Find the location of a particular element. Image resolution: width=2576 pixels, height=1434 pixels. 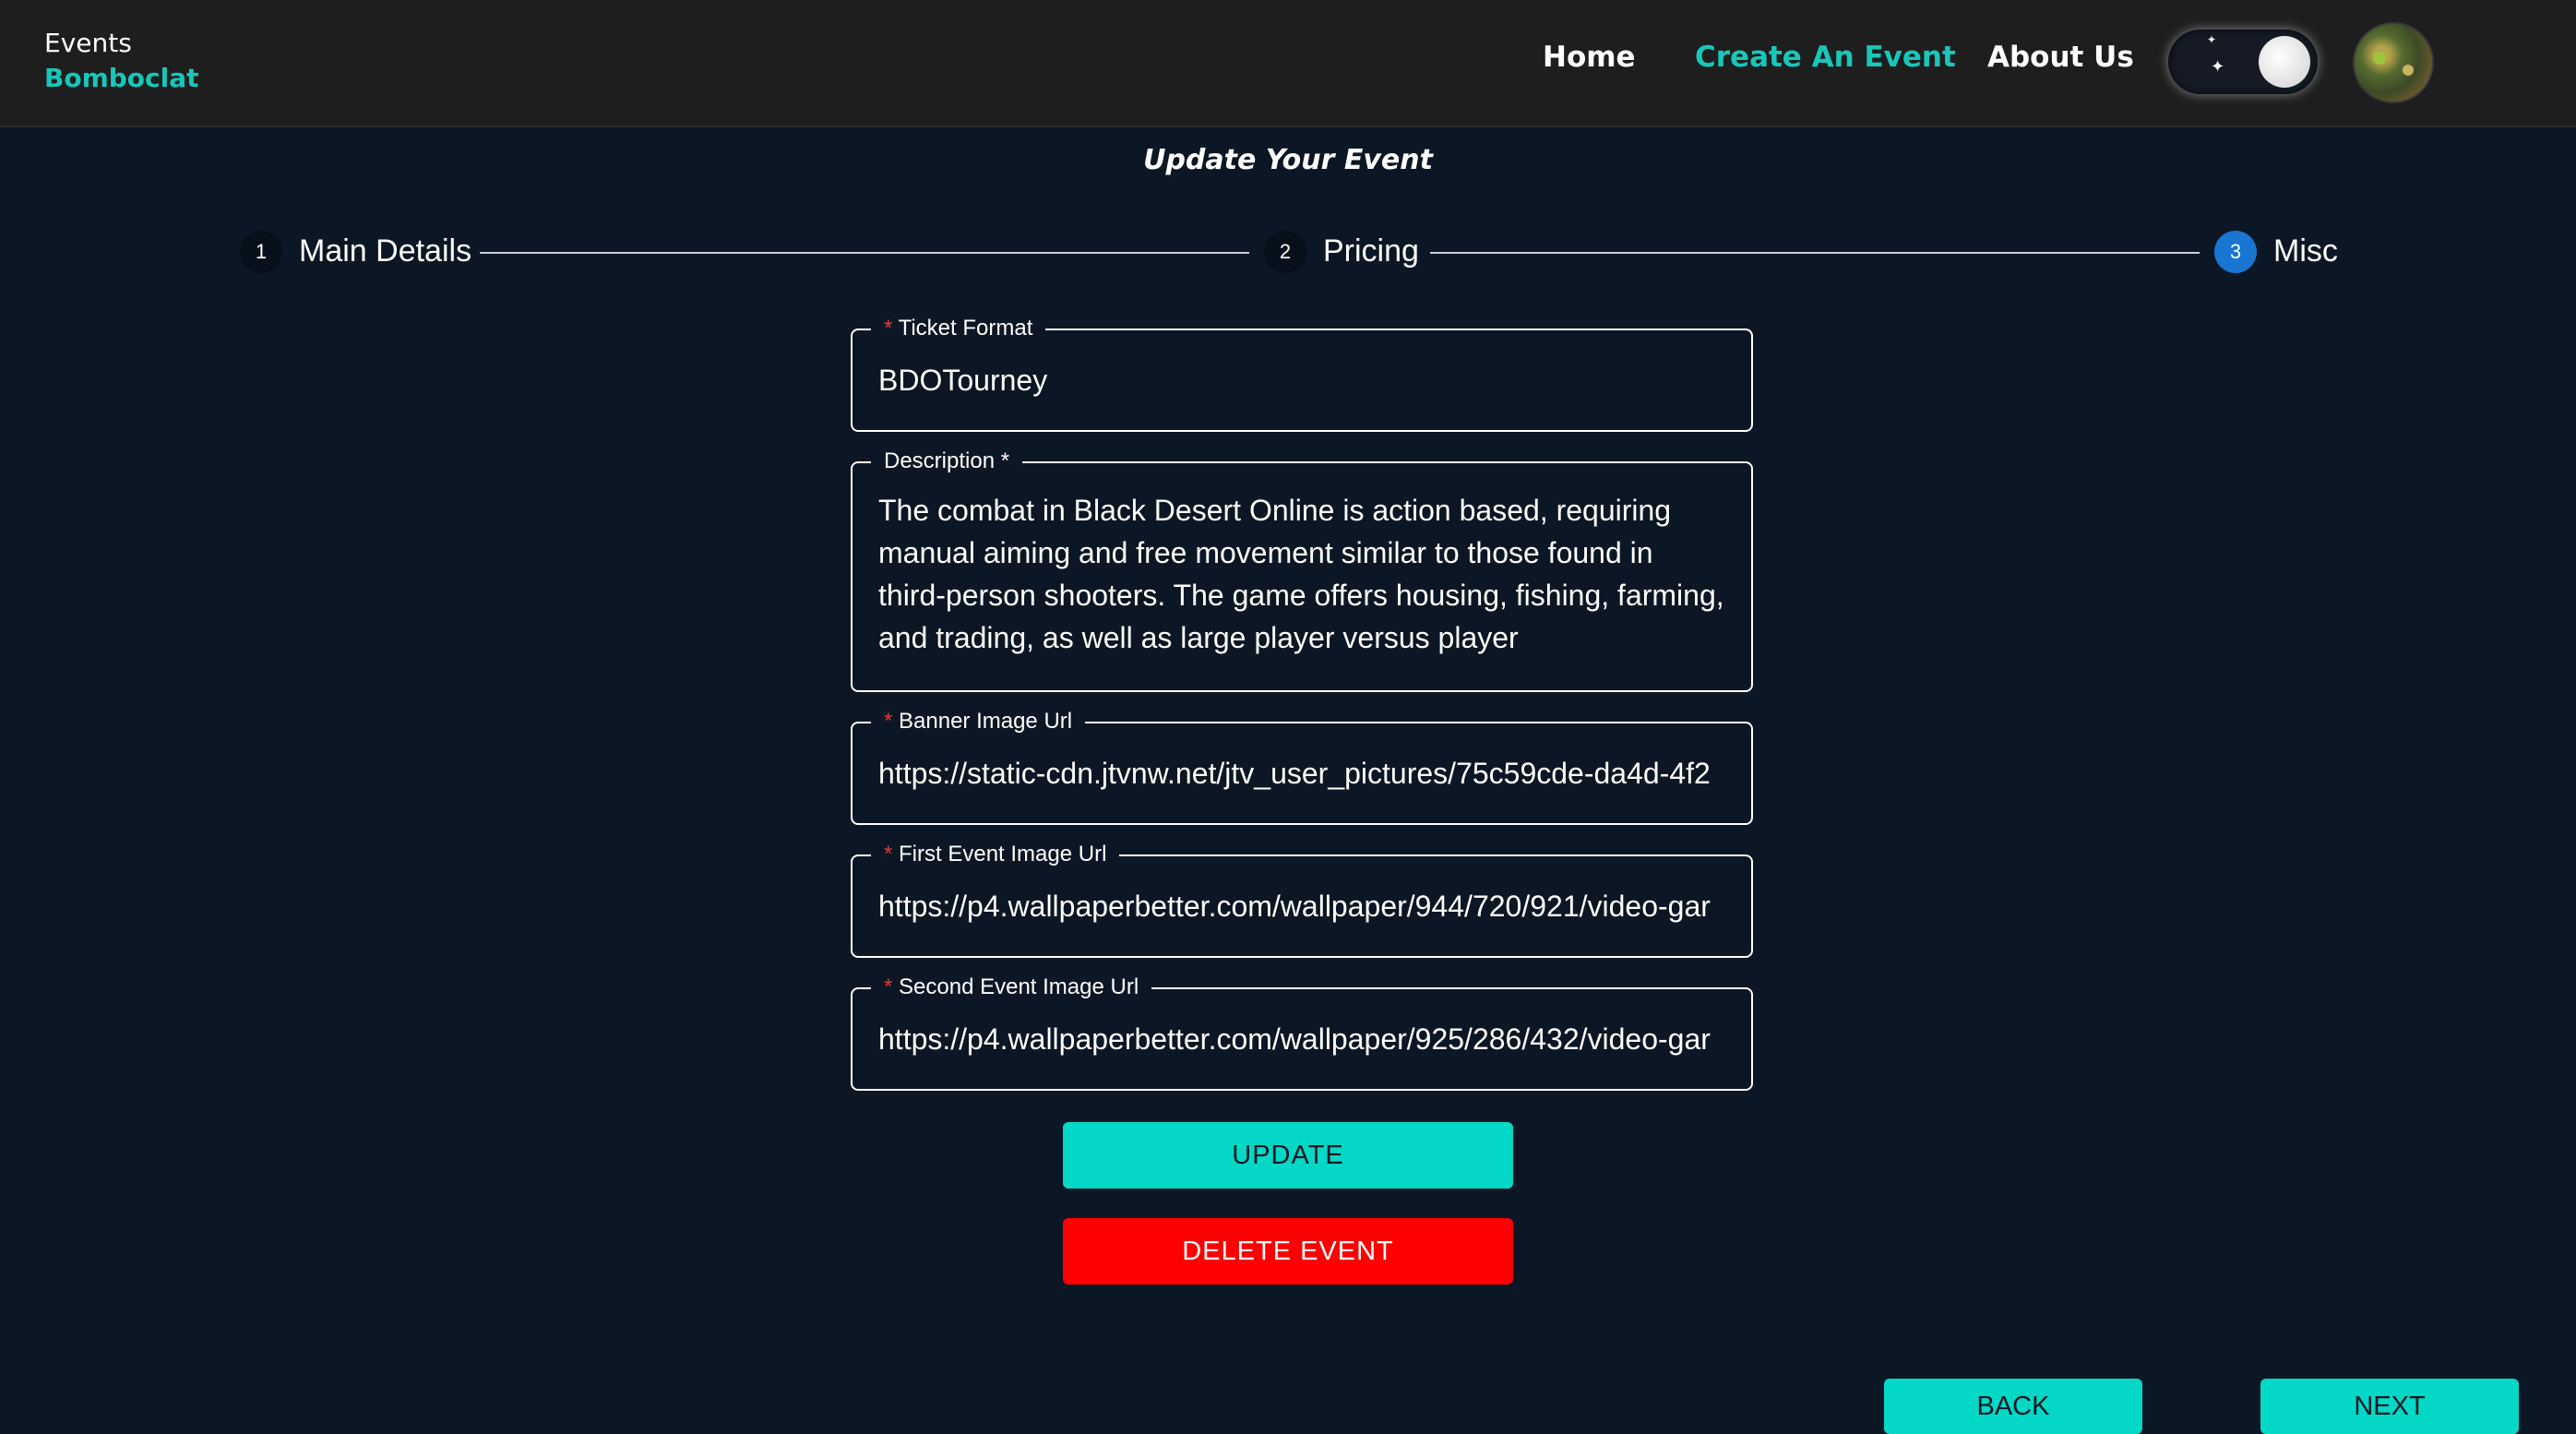

ticket-format-label-text: Ticket Format is located at coordinates (965, 328).